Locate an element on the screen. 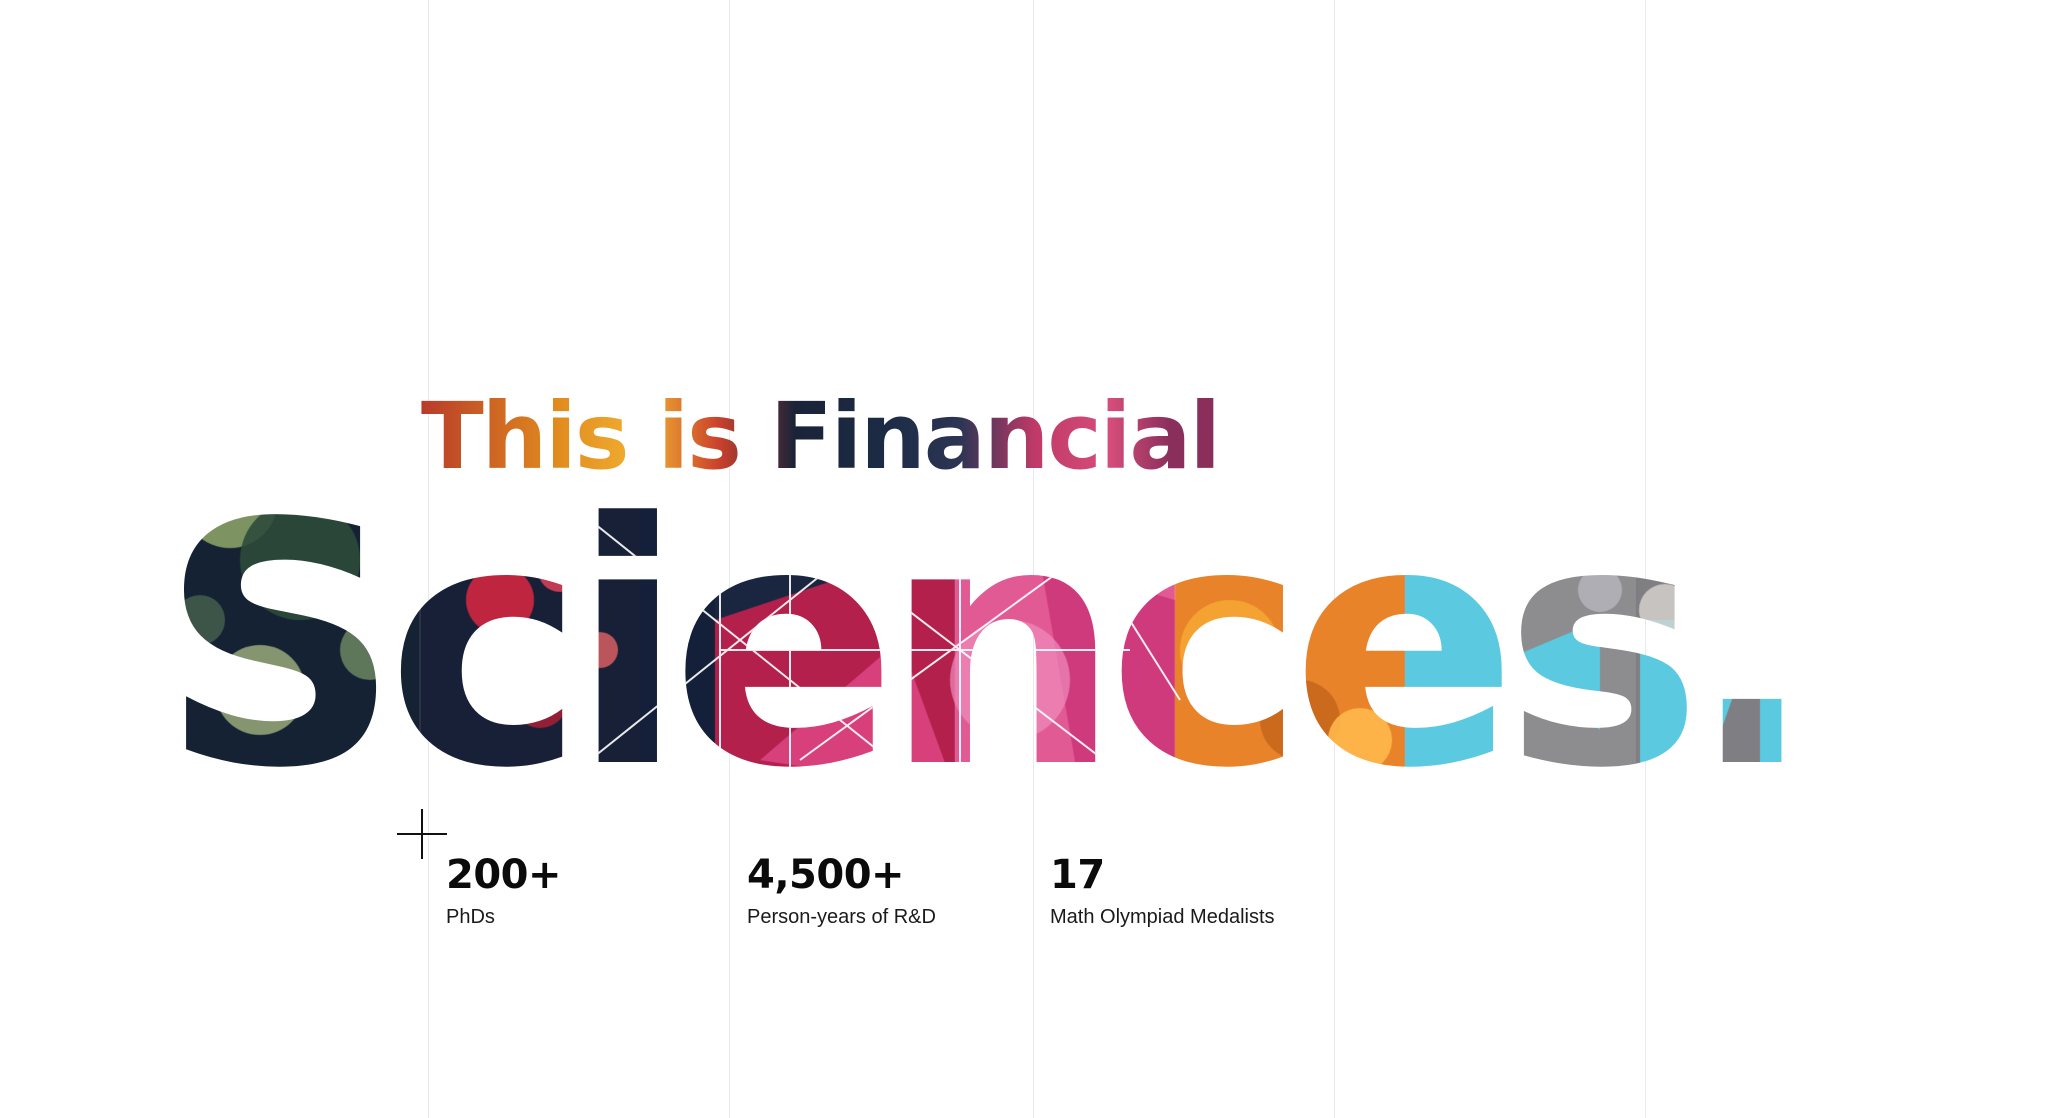 The image size is (2056, 1118). stat-label: PhDs is located at coordinates (470, 917).